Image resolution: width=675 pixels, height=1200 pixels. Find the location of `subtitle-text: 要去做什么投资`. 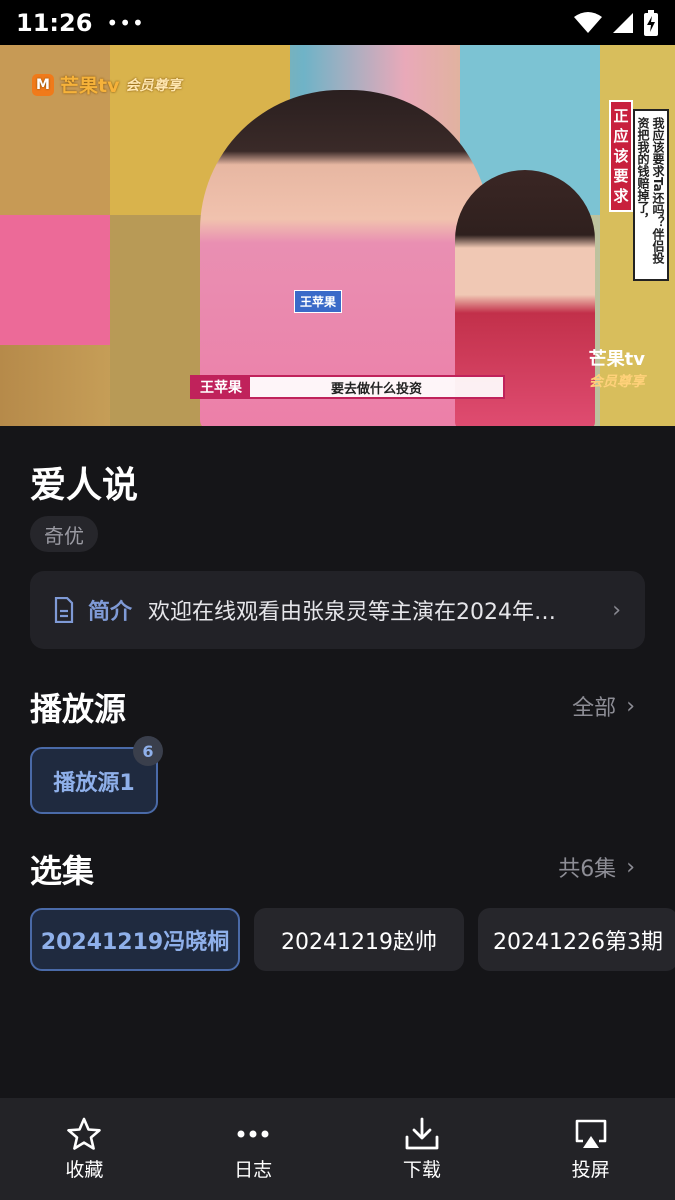

subtitle-text: 要去做什么投资 is located at coordinates (376, 389).